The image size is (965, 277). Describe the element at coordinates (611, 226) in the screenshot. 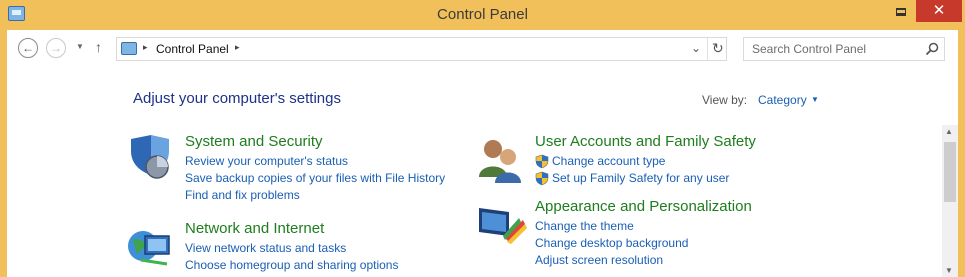

I see `link-change-theme: Change the theme` at that location.